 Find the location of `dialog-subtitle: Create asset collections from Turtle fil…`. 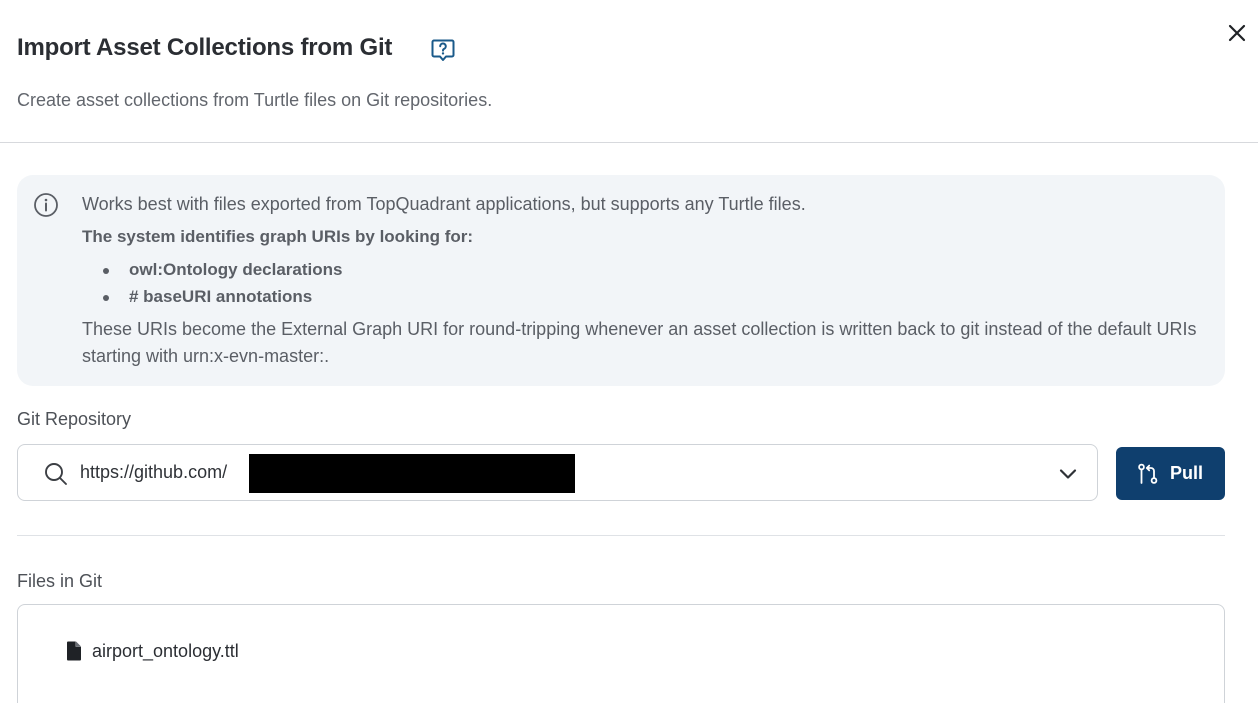

dialog-subtitle: Create asset collections from Turtle fil… is located at coordinates (255, 100).